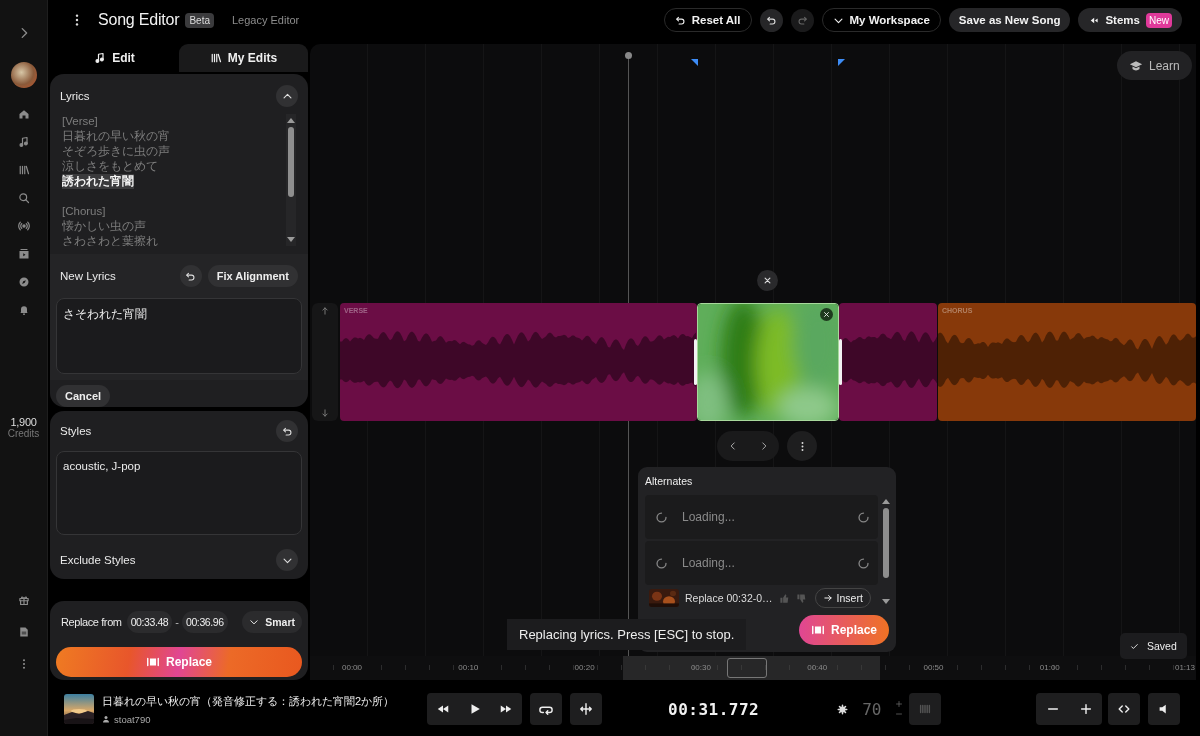 The height and width of the screenshot is (736, 1200). What do you see at coordinates (1085, 709) in the screenshot?
I see `plus-icon` at bounding box center [1085, 709].